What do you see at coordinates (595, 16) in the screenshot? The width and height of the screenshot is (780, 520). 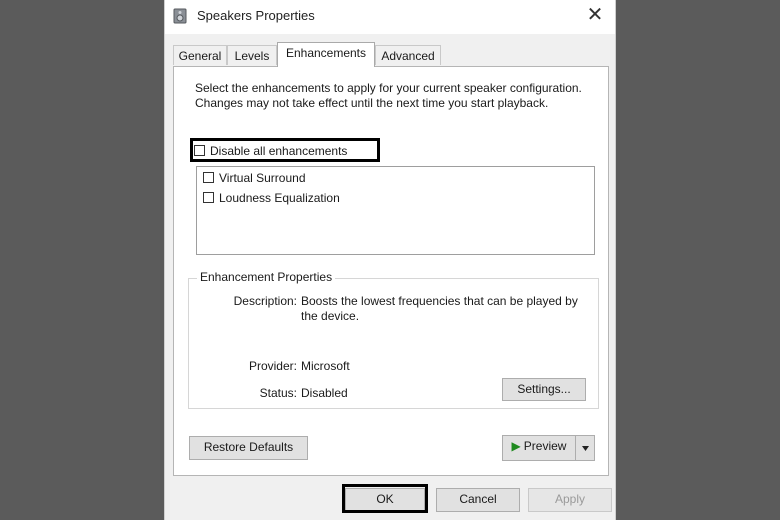 I see `close-icon: ✕` at bounding box center [595, 16].